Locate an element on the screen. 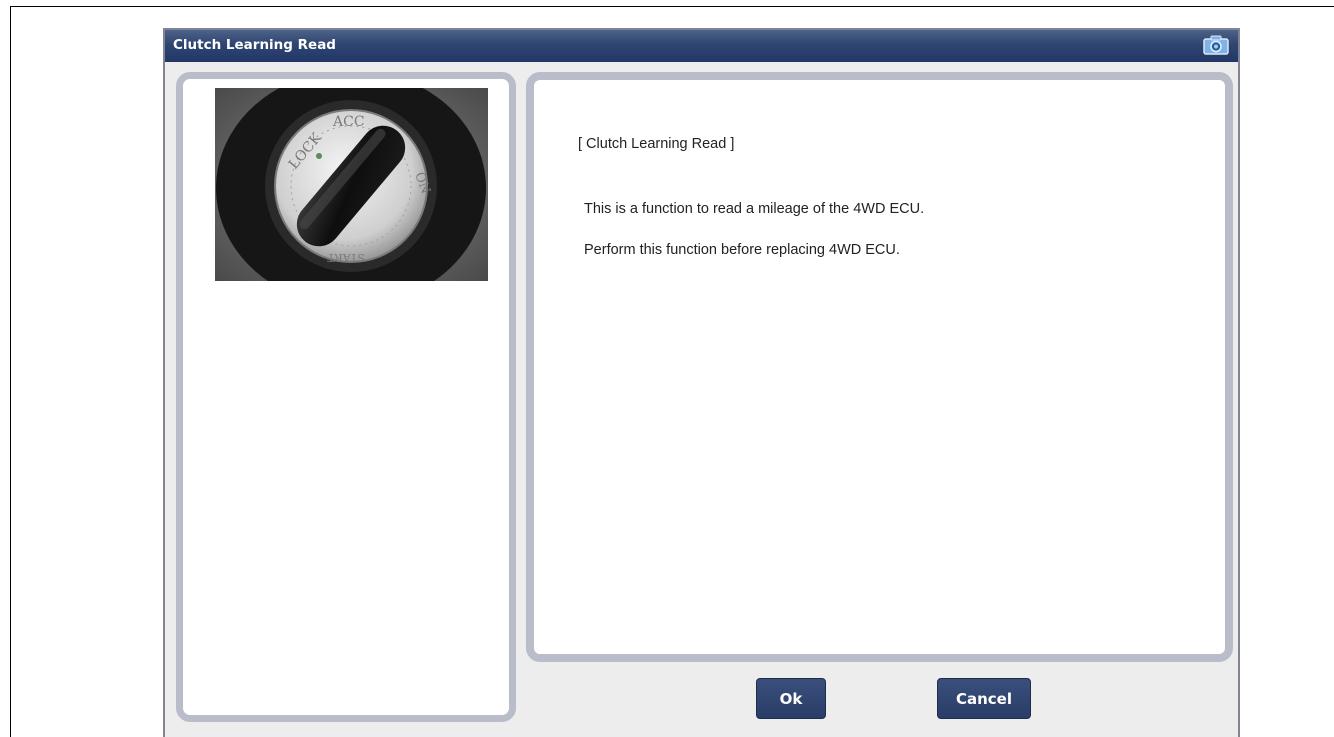  window-title: Clutch Learning Read is located at coordinates (254, 45).